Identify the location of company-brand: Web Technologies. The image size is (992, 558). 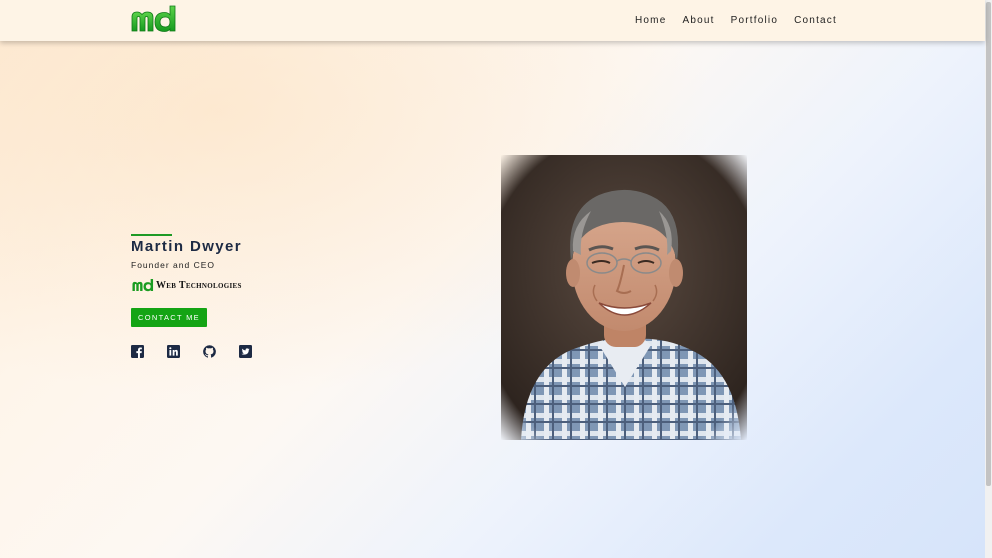
(187, 285).